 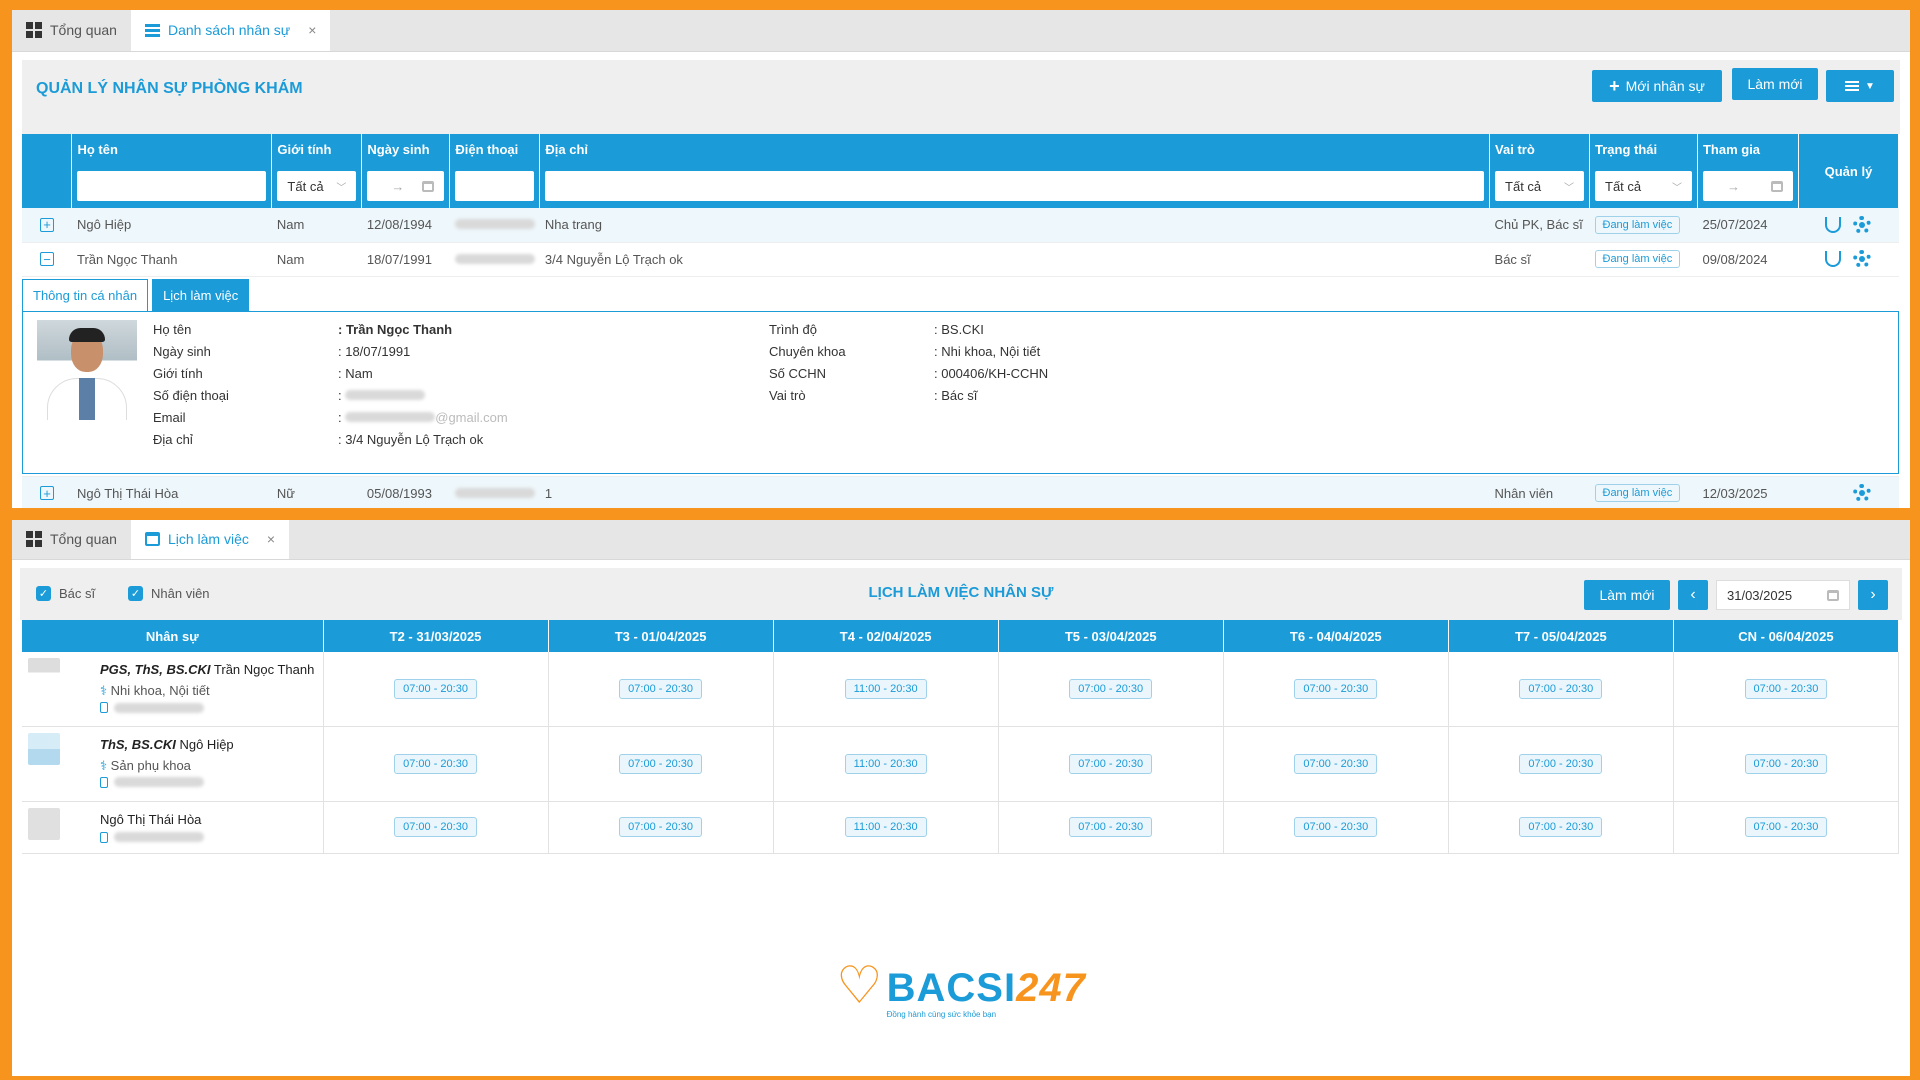 I want to click on cell-role: Nhân viên, so click(x=1539, y=492).